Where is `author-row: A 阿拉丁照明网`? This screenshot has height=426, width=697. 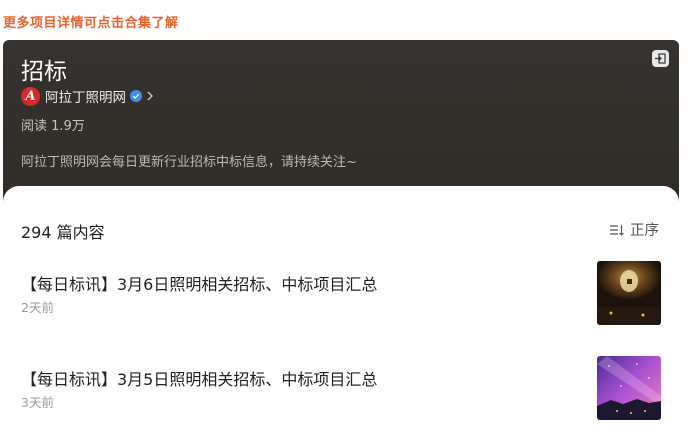 author-row: A 阿拉丁照明网 is located at coordinates (87, 96).